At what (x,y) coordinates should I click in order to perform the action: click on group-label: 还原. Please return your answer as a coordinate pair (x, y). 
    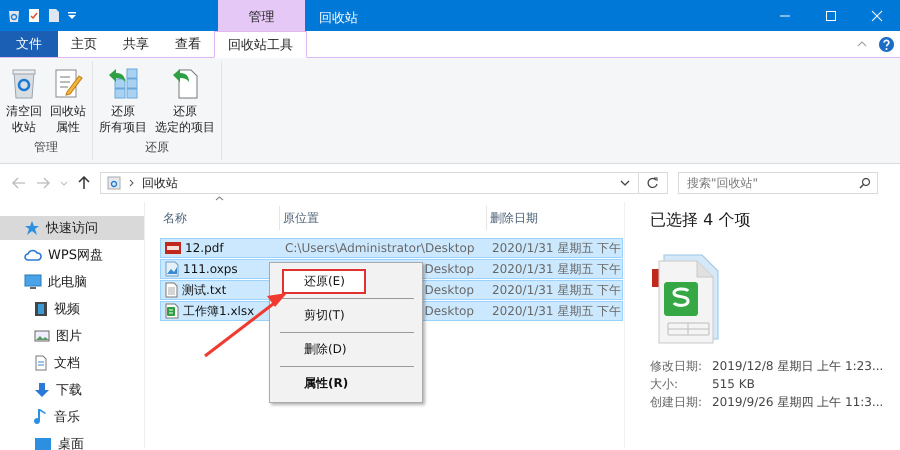
    Looking at the image, I should click on (157, 147).